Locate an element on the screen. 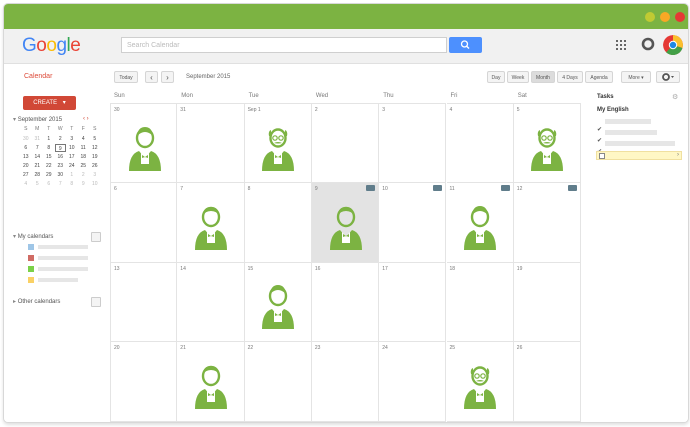 The height and width of the screenshot is (427, 690). day-cell: 3 is located at coordinates (413, 143).